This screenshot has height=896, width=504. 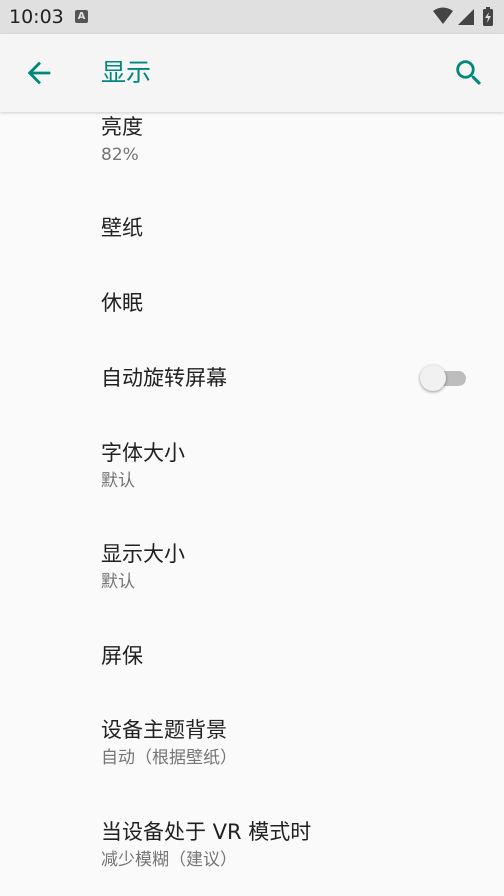 What do you see at coordinates (488, 16) in the screenshot?
I see `battery-icon` at bounding box center [488, 16].